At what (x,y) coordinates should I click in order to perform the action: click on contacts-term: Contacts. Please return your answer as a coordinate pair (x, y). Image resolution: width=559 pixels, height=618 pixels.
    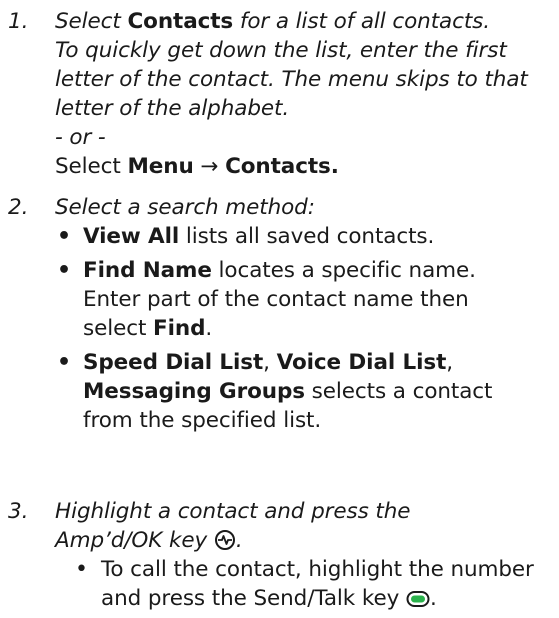
    Looking at the image, I should click on (180, 21).